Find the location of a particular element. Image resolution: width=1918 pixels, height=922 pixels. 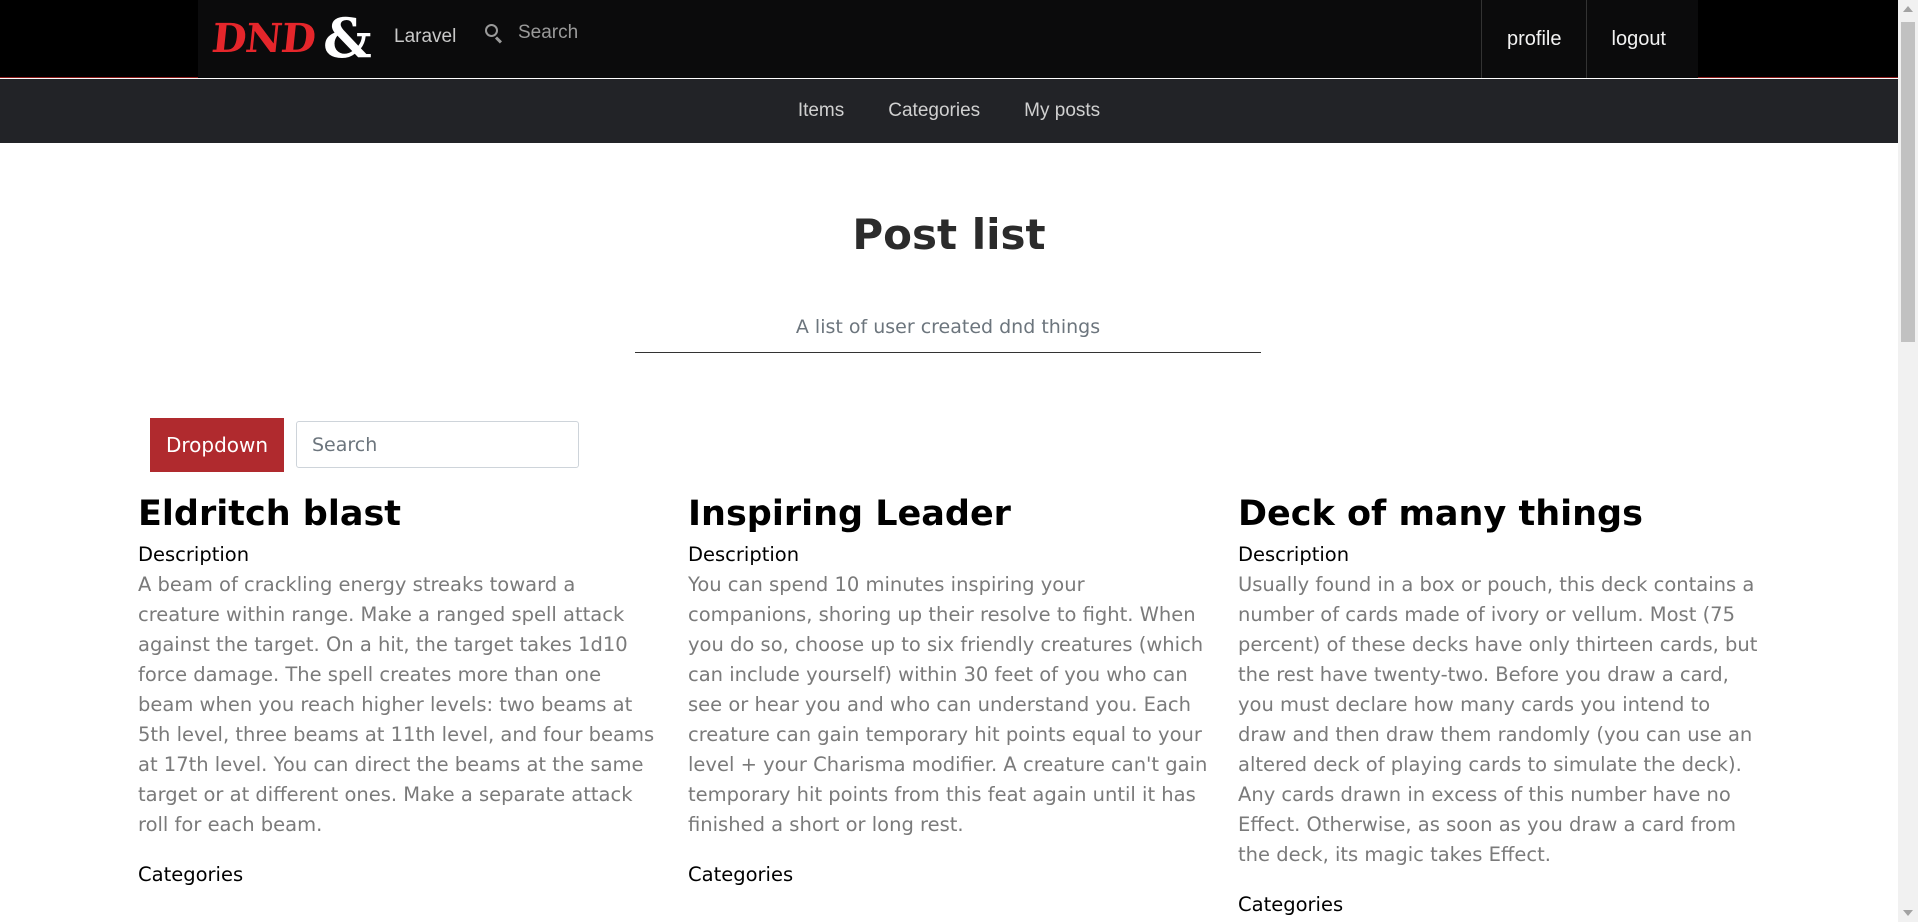

search-icon is located at coordinates (494, 33).